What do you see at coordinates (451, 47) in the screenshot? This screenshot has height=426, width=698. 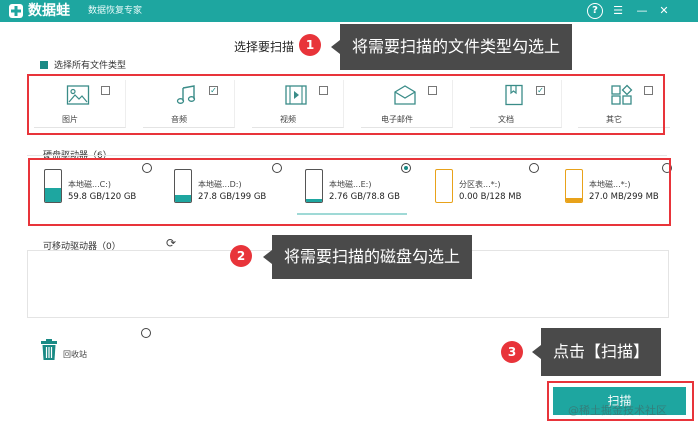 I see `callout-step-1: 将需要扫描的文件类型勾选上` at bounding box center [451, 47].